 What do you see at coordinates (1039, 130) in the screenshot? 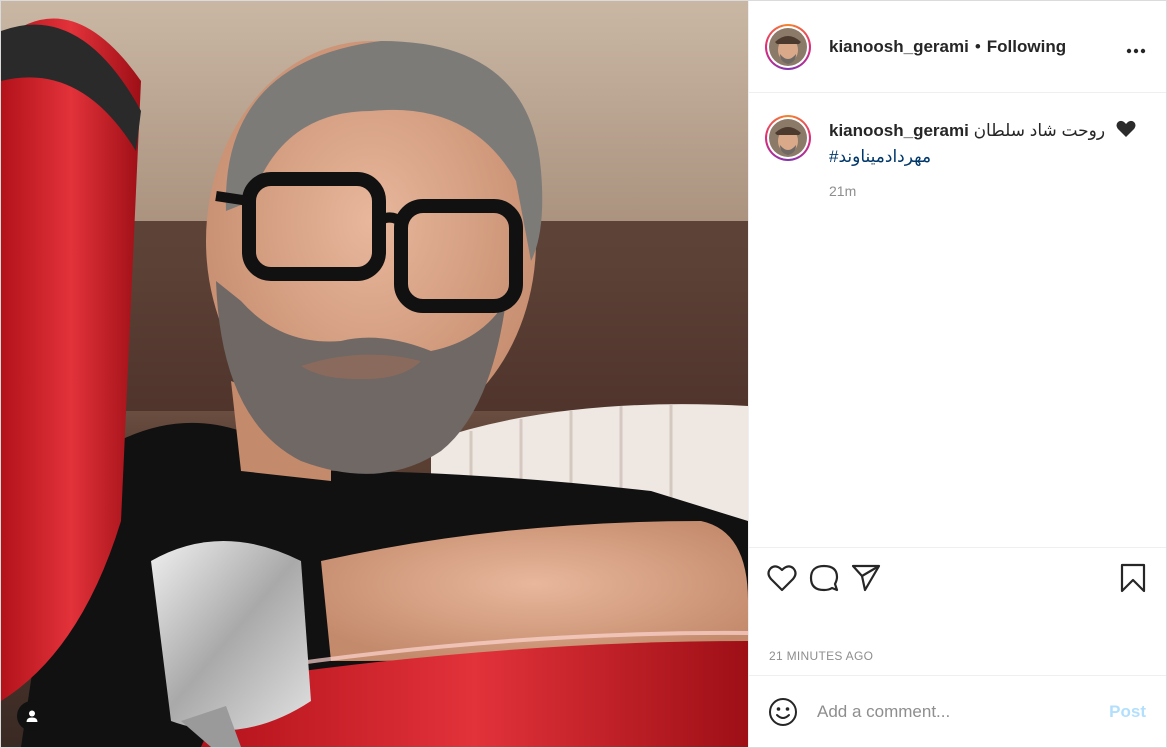
I see `caption-text: روحت شاد سلطان` at bounding box center [1039, 130].